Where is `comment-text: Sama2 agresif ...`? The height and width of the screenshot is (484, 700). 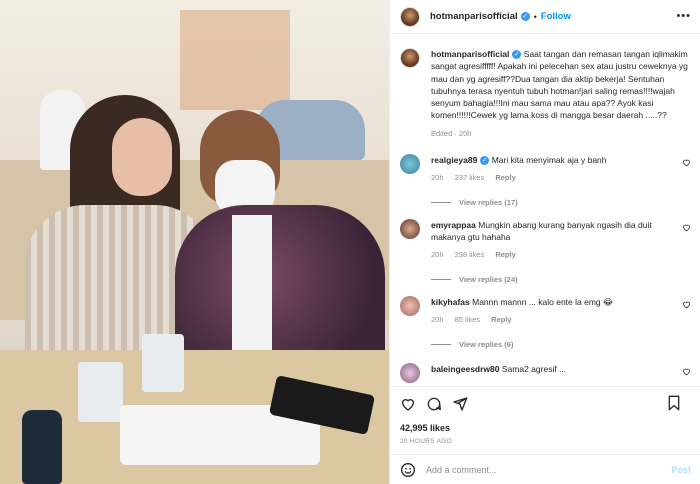
comment-text: Sama2 agresif ... is located at coordinates (534, 369).